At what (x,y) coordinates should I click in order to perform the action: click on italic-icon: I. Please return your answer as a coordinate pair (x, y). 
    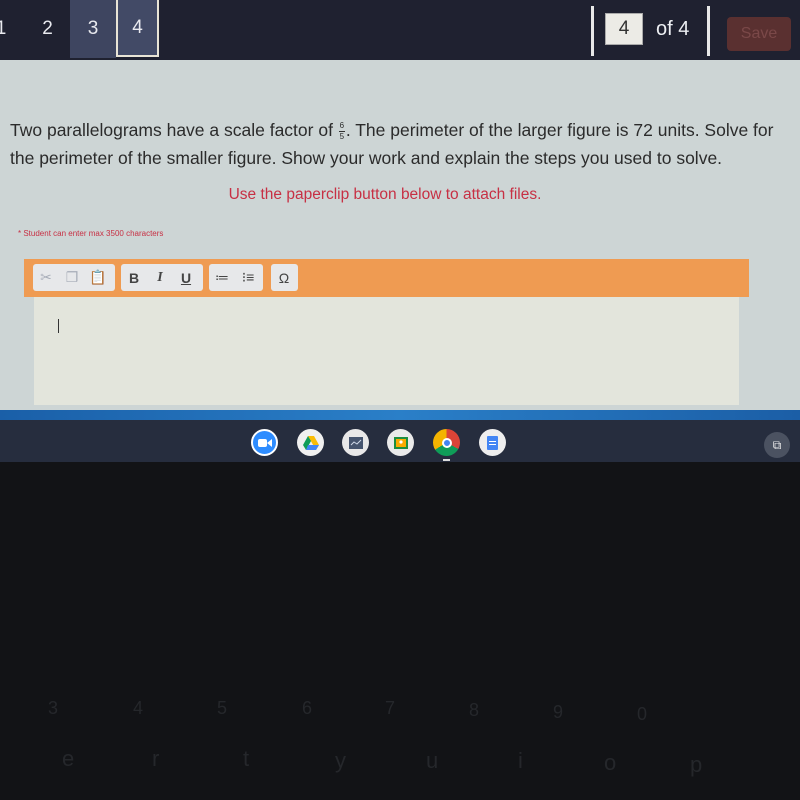
    Looking at the image, I should click on (160, 277).